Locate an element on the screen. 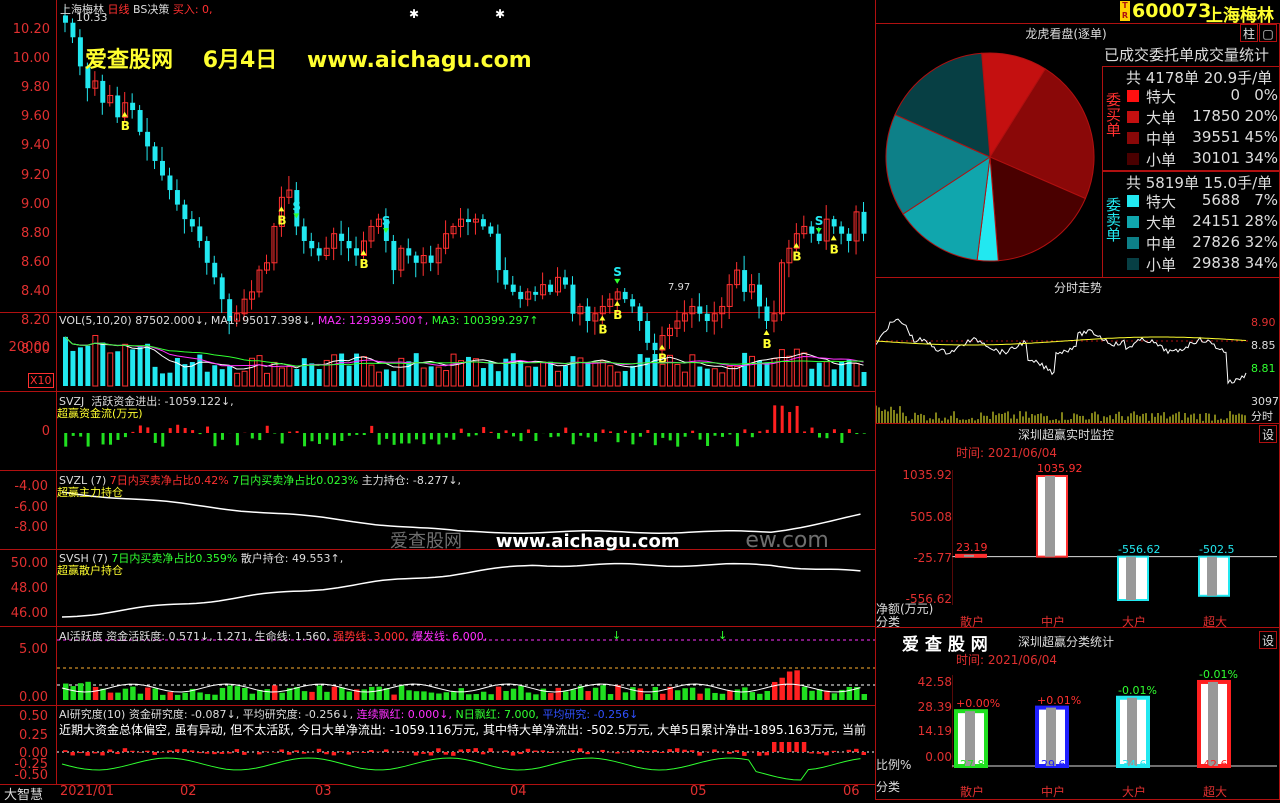  svsh-y-tick: 48.00 is located at coordinates (24, 588).